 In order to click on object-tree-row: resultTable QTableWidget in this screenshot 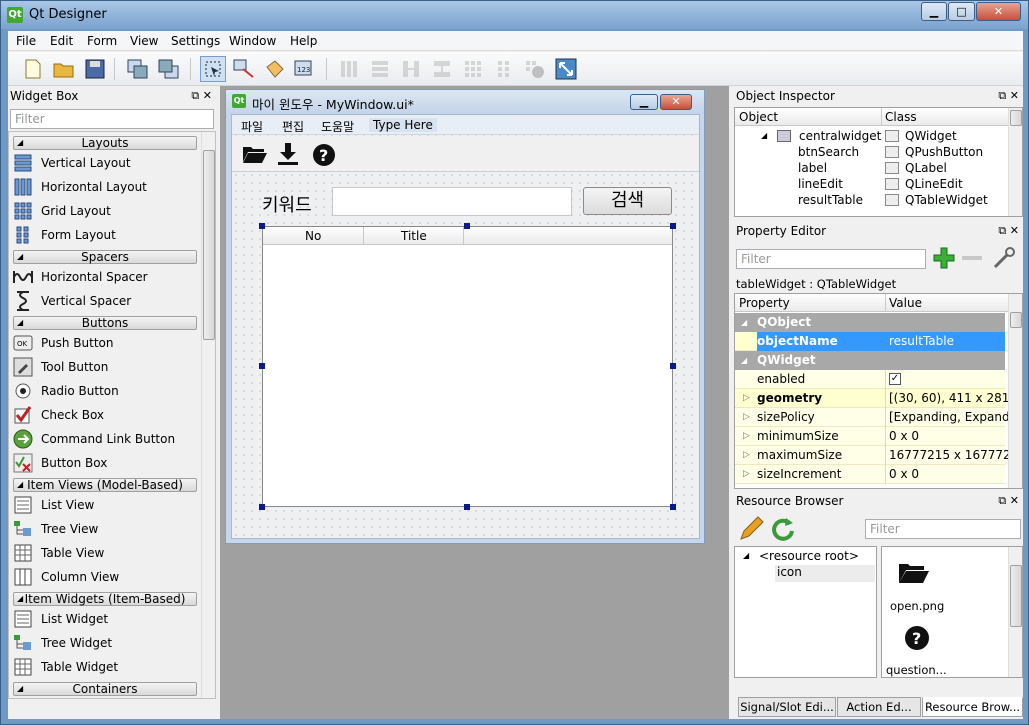, I will do `click(871, 200)`.